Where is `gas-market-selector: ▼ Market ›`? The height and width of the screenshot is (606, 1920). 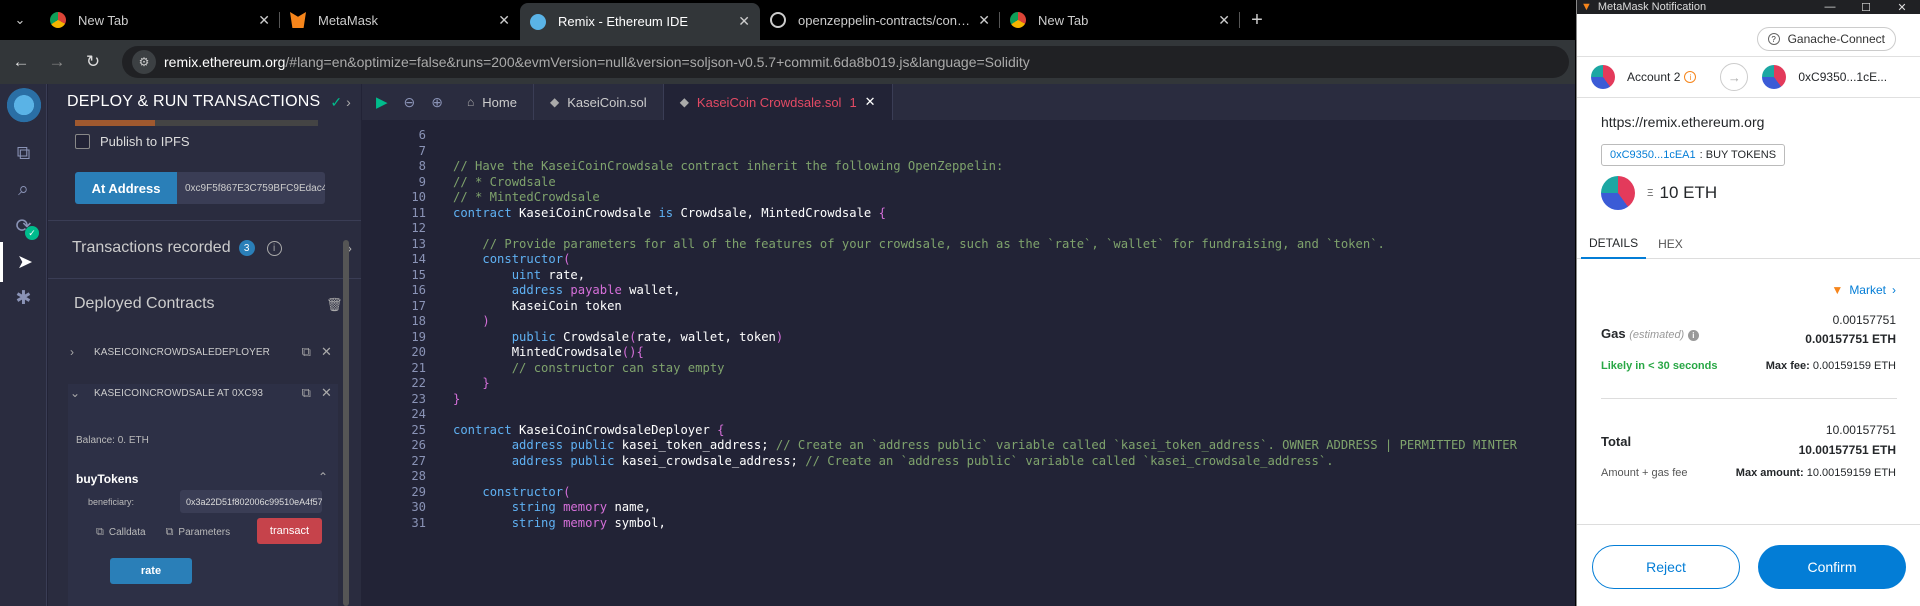 gas-market-selector: ▼ Market › is located at coordinates (1863, 290).